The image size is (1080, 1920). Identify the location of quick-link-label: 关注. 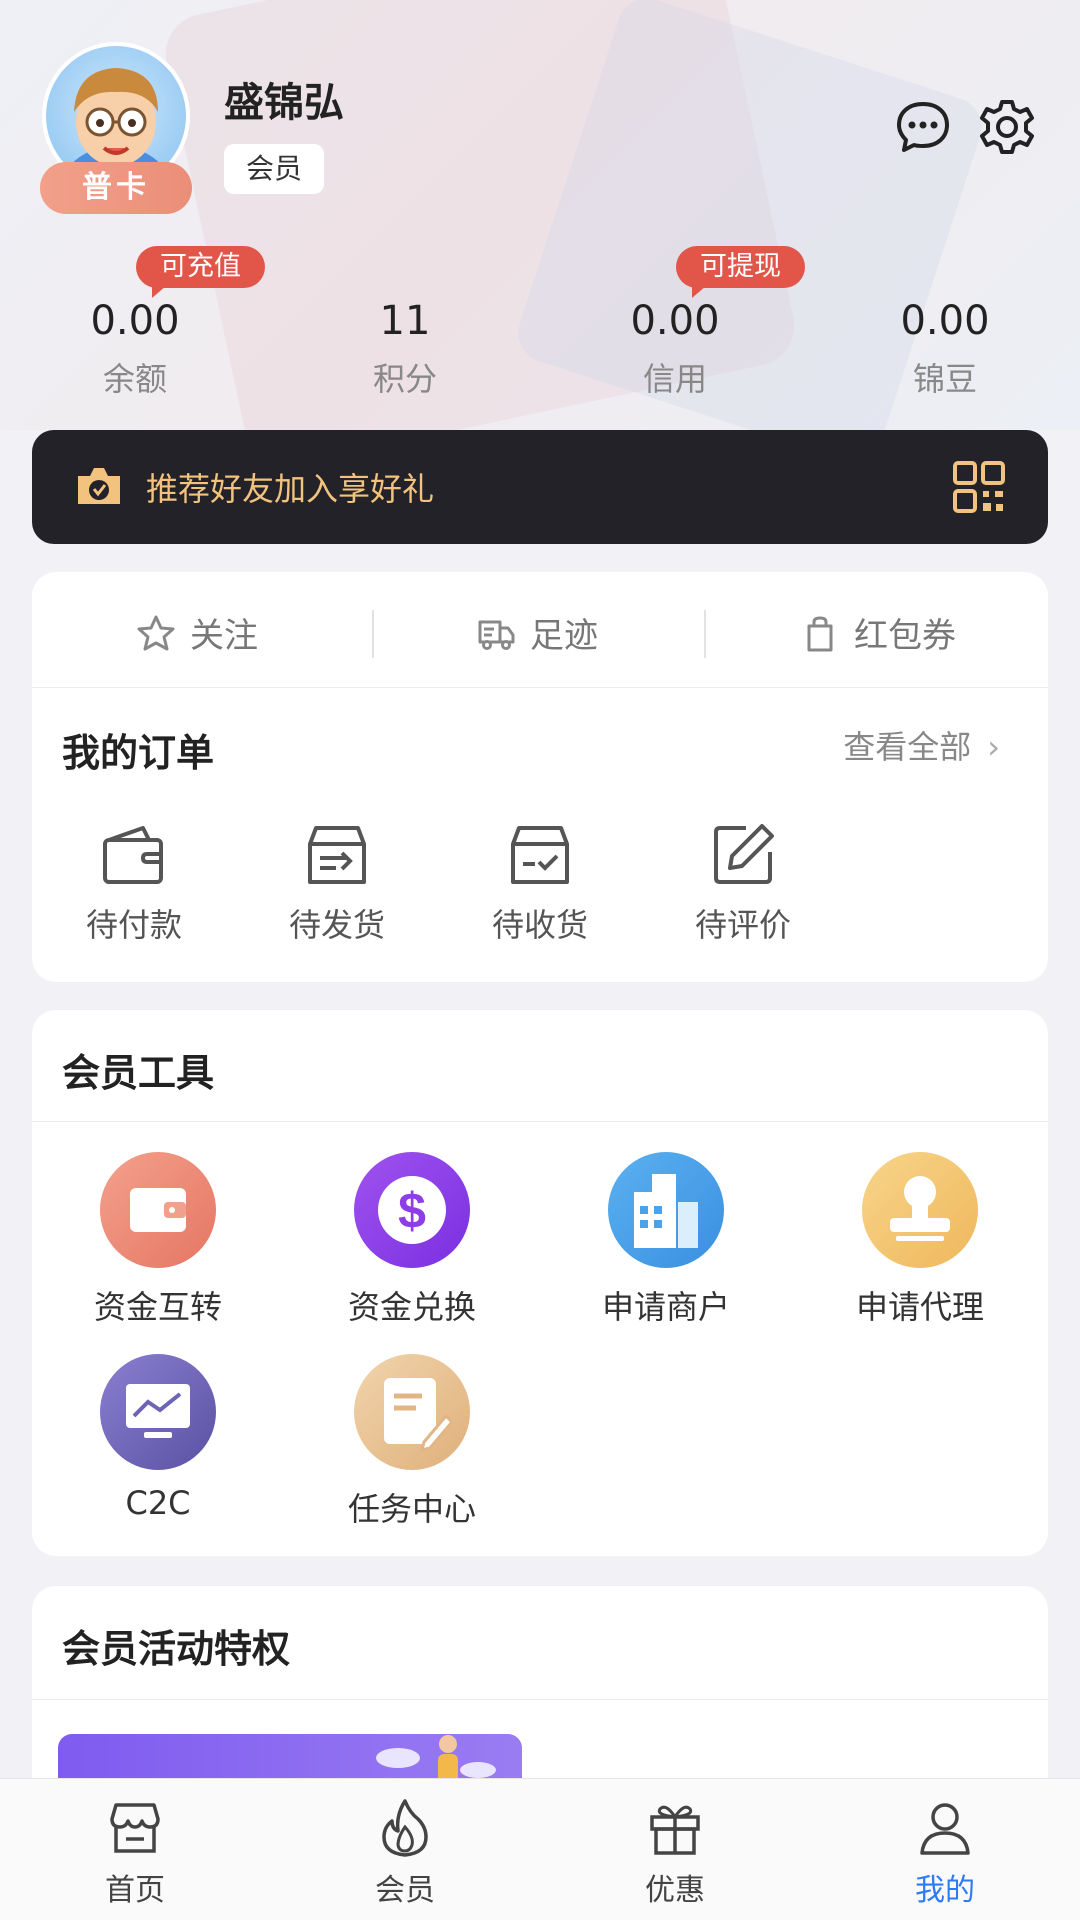
(224, 636).